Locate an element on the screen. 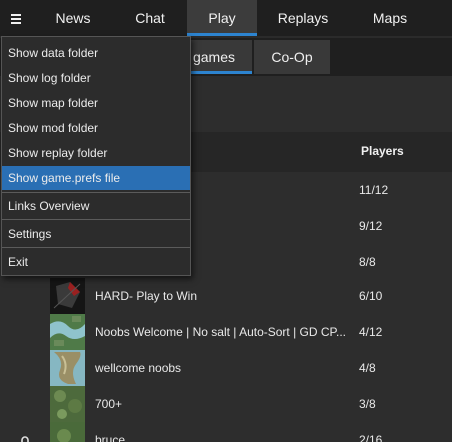 The image size is (452, 442). top-nav-bar: News Chat Play Replays Maps is located at coordinates (226, 19).